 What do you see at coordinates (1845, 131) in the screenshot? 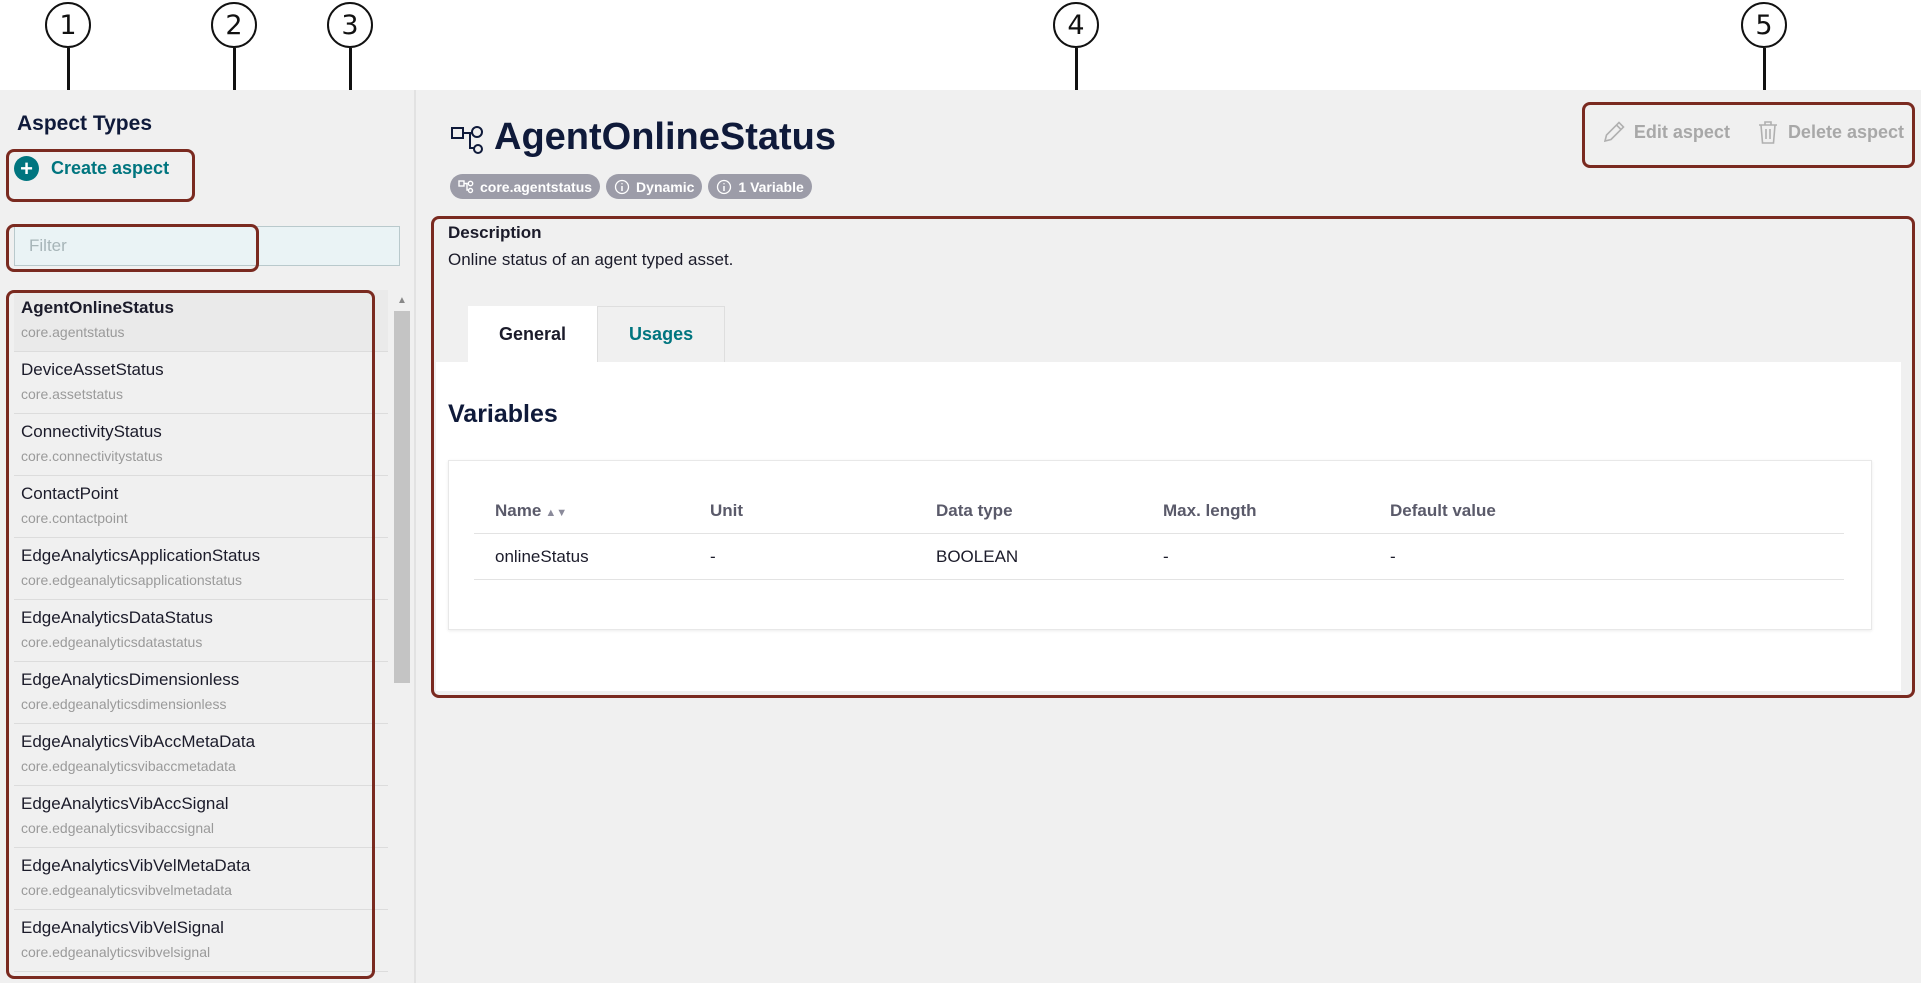
I see `delete-aspect-label: Delete aspect` at bounding box center [1845, 131].